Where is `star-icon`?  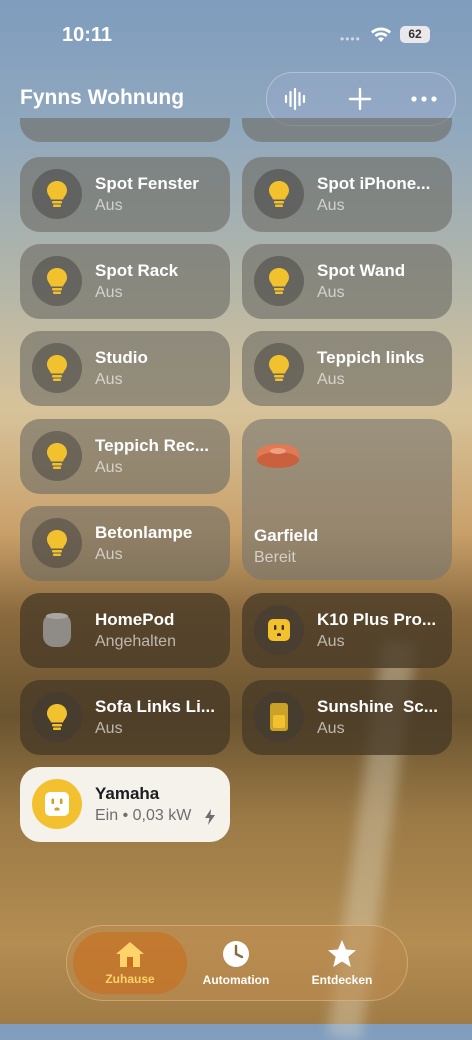
star-icon is located at coordinates (342, 953).